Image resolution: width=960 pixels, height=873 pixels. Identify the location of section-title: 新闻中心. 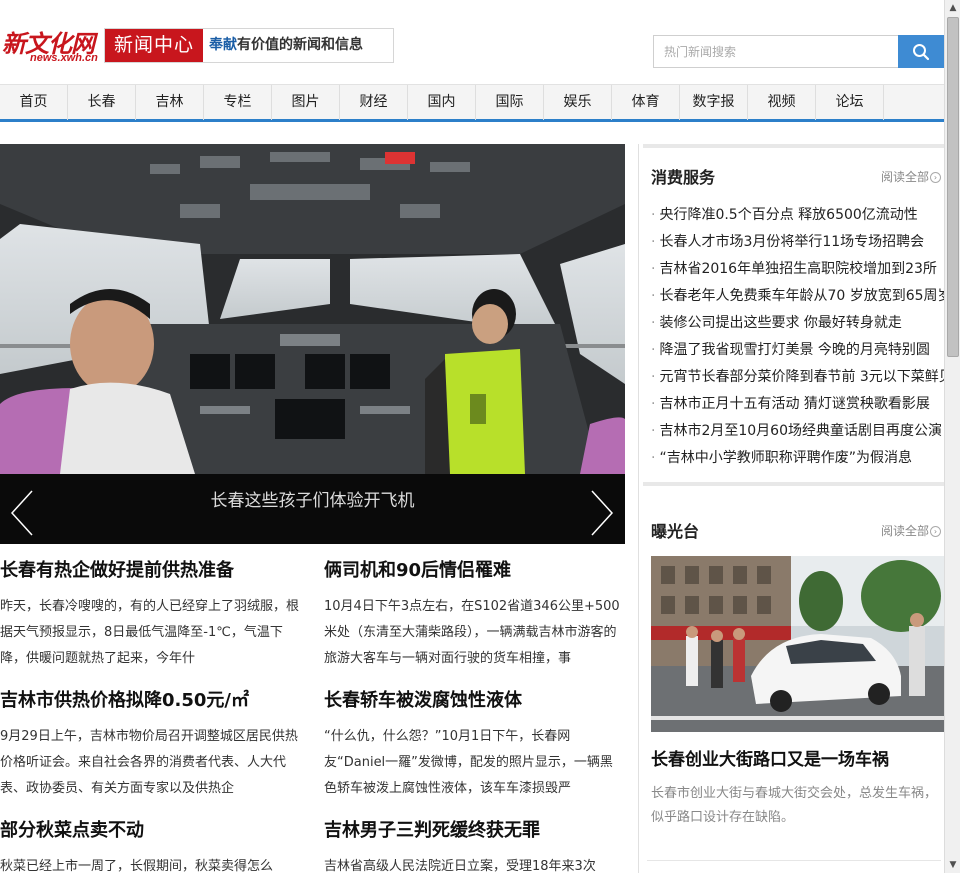
(154, 45).